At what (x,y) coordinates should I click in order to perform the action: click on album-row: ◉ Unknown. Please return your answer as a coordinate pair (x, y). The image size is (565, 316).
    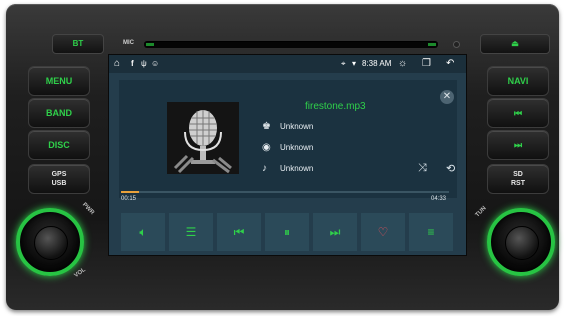
    Looking at the image, I should click on (287, 149).